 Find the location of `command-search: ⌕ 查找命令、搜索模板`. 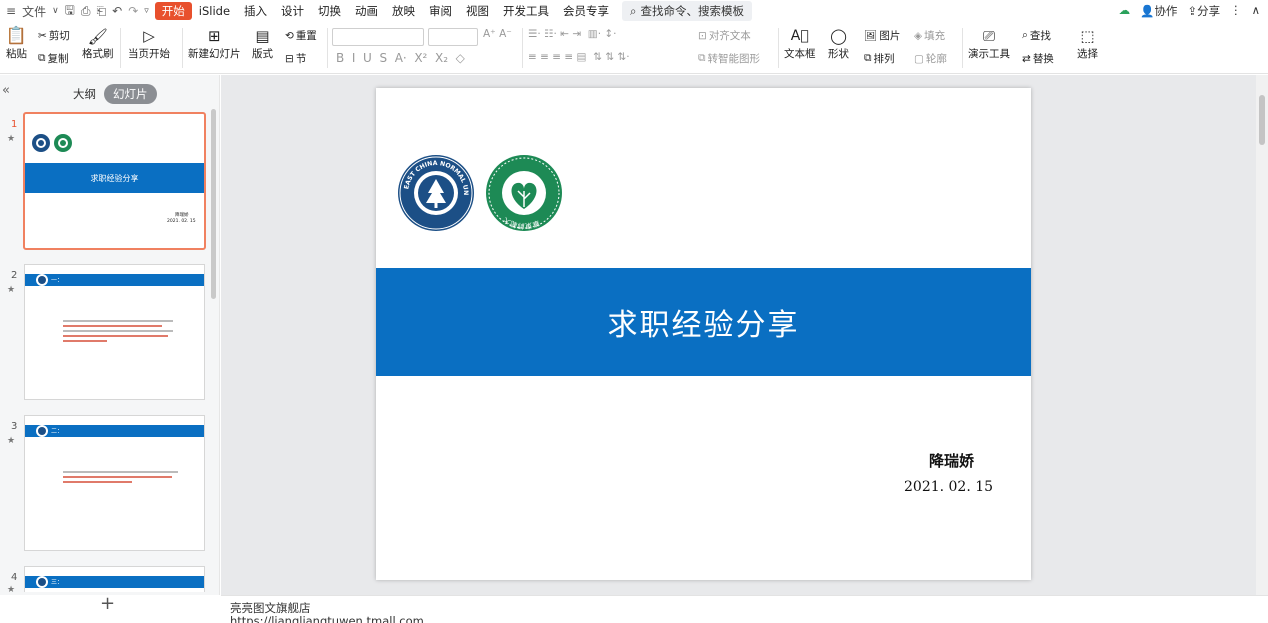

command-search: ⌕ 查找命令、搜索模板 is located at coordinates (687, 11).